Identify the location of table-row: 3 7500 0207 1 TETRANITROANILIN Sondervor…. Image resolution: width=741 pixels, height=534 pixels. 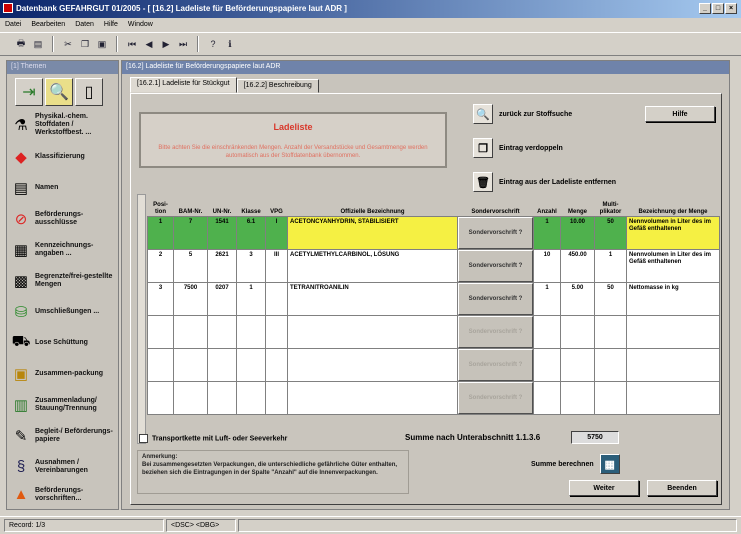
(433, 298).